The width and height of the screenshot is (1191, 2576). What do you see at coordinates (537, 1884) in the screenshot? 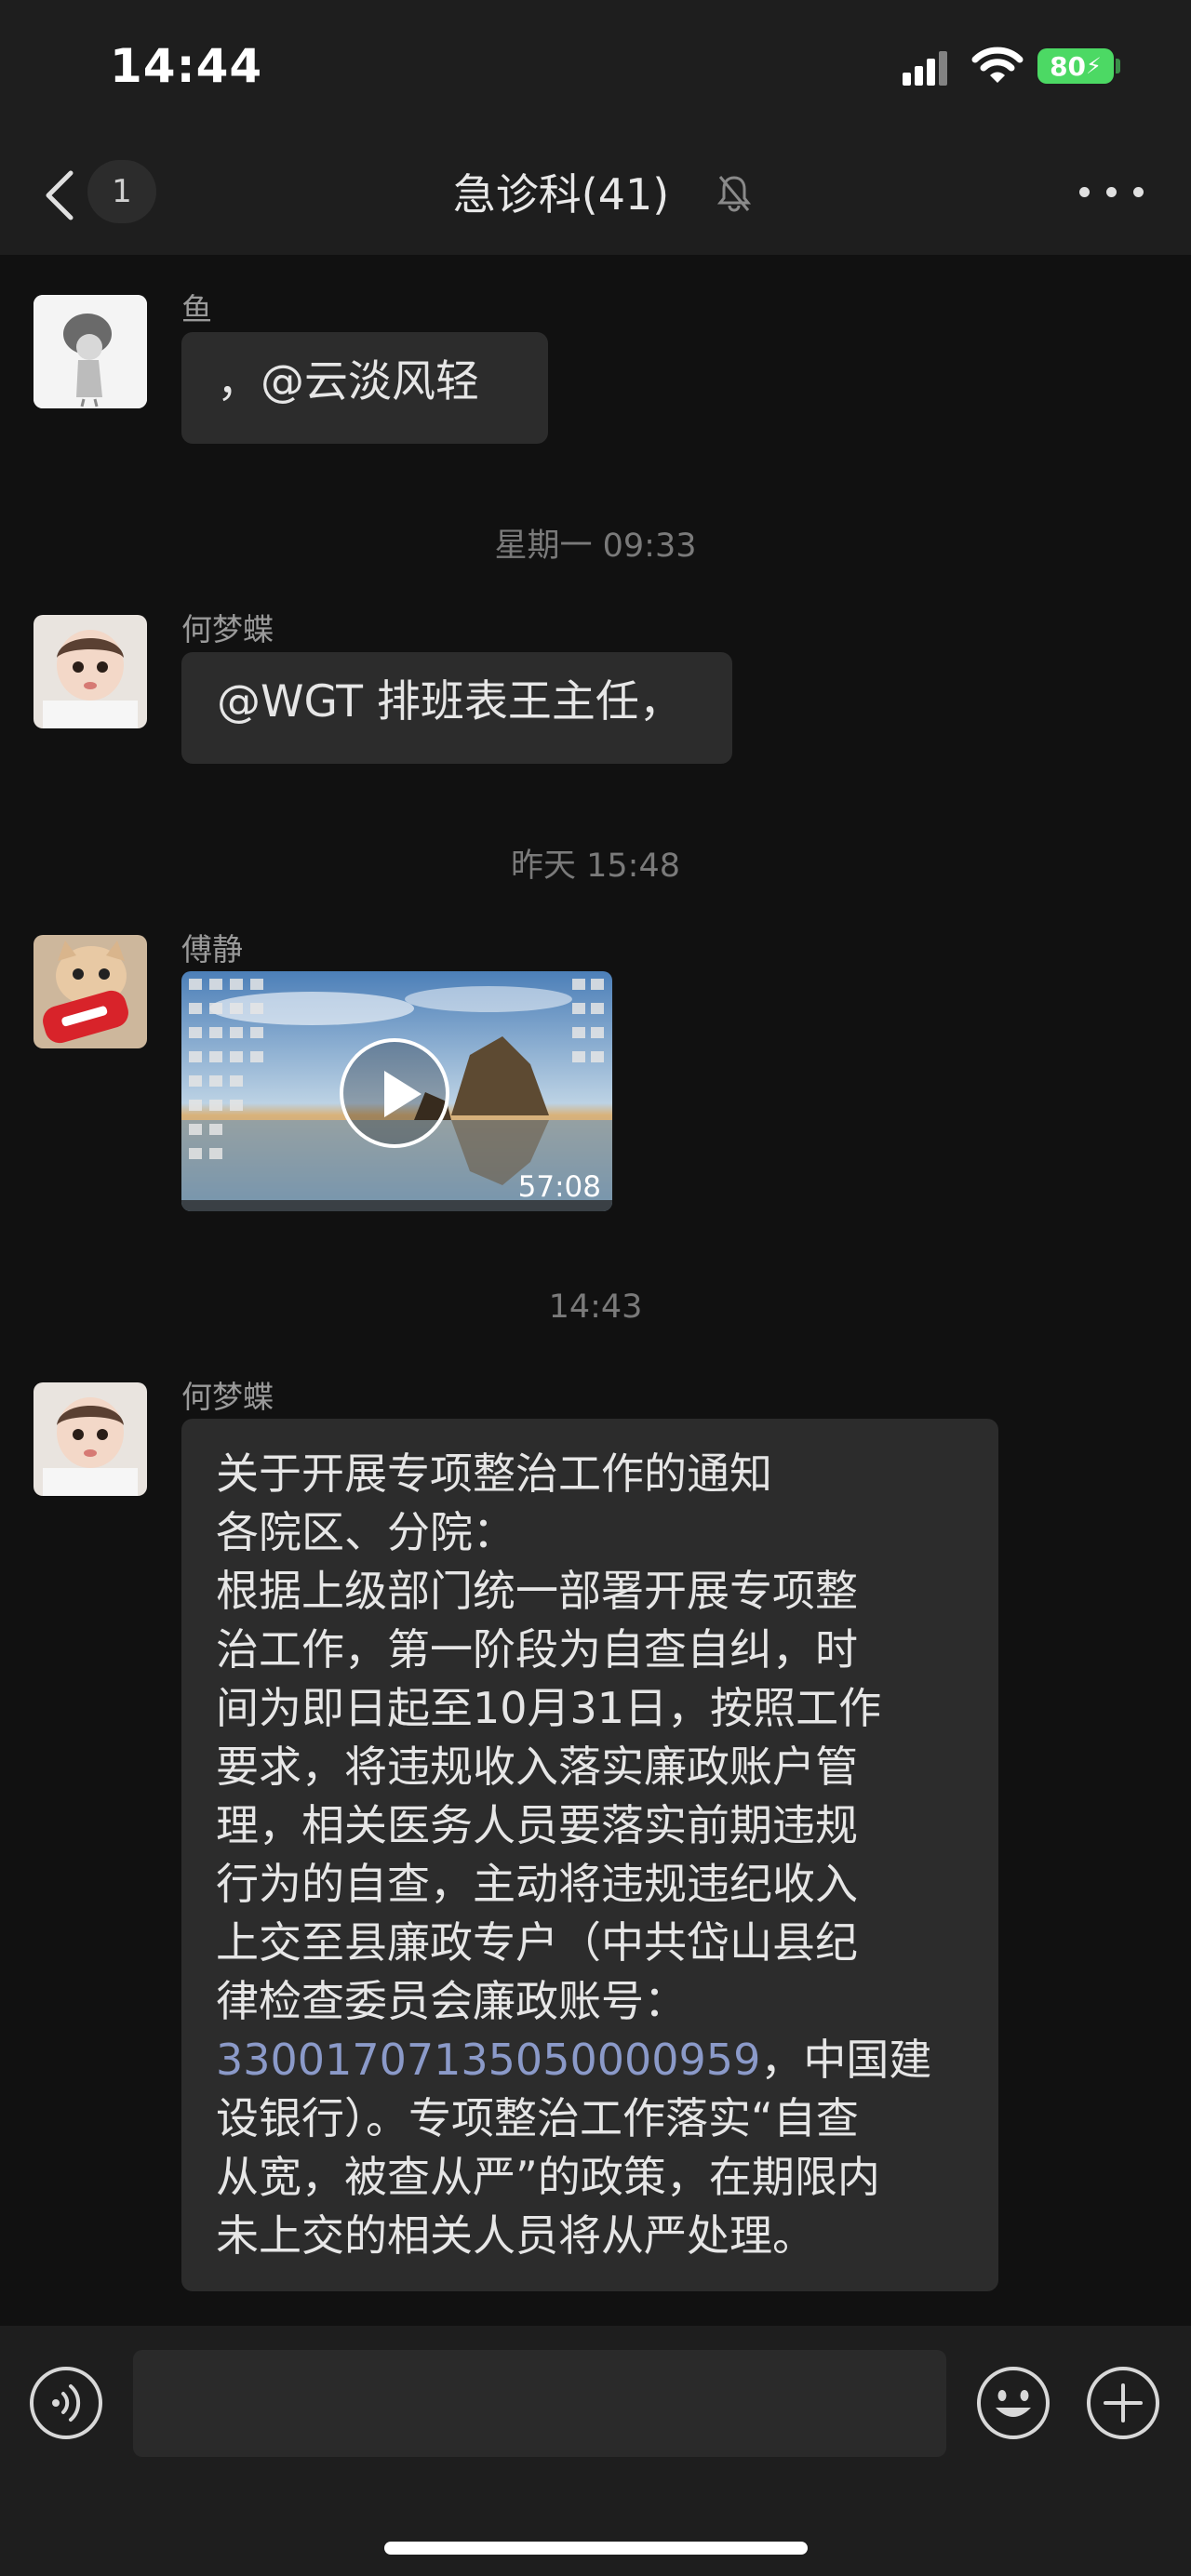
I see `message-line: 行为的自查，主动将违规违纪收入` at bounding box center [537, 1884].